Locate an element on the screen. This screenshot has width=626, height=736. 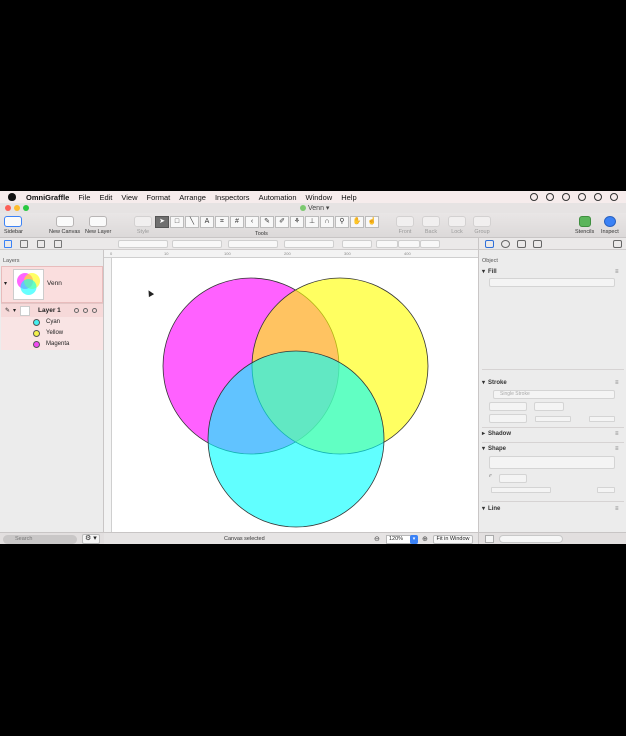
line-section-menu-icon: ≡ is located at coordinates (617, 509).